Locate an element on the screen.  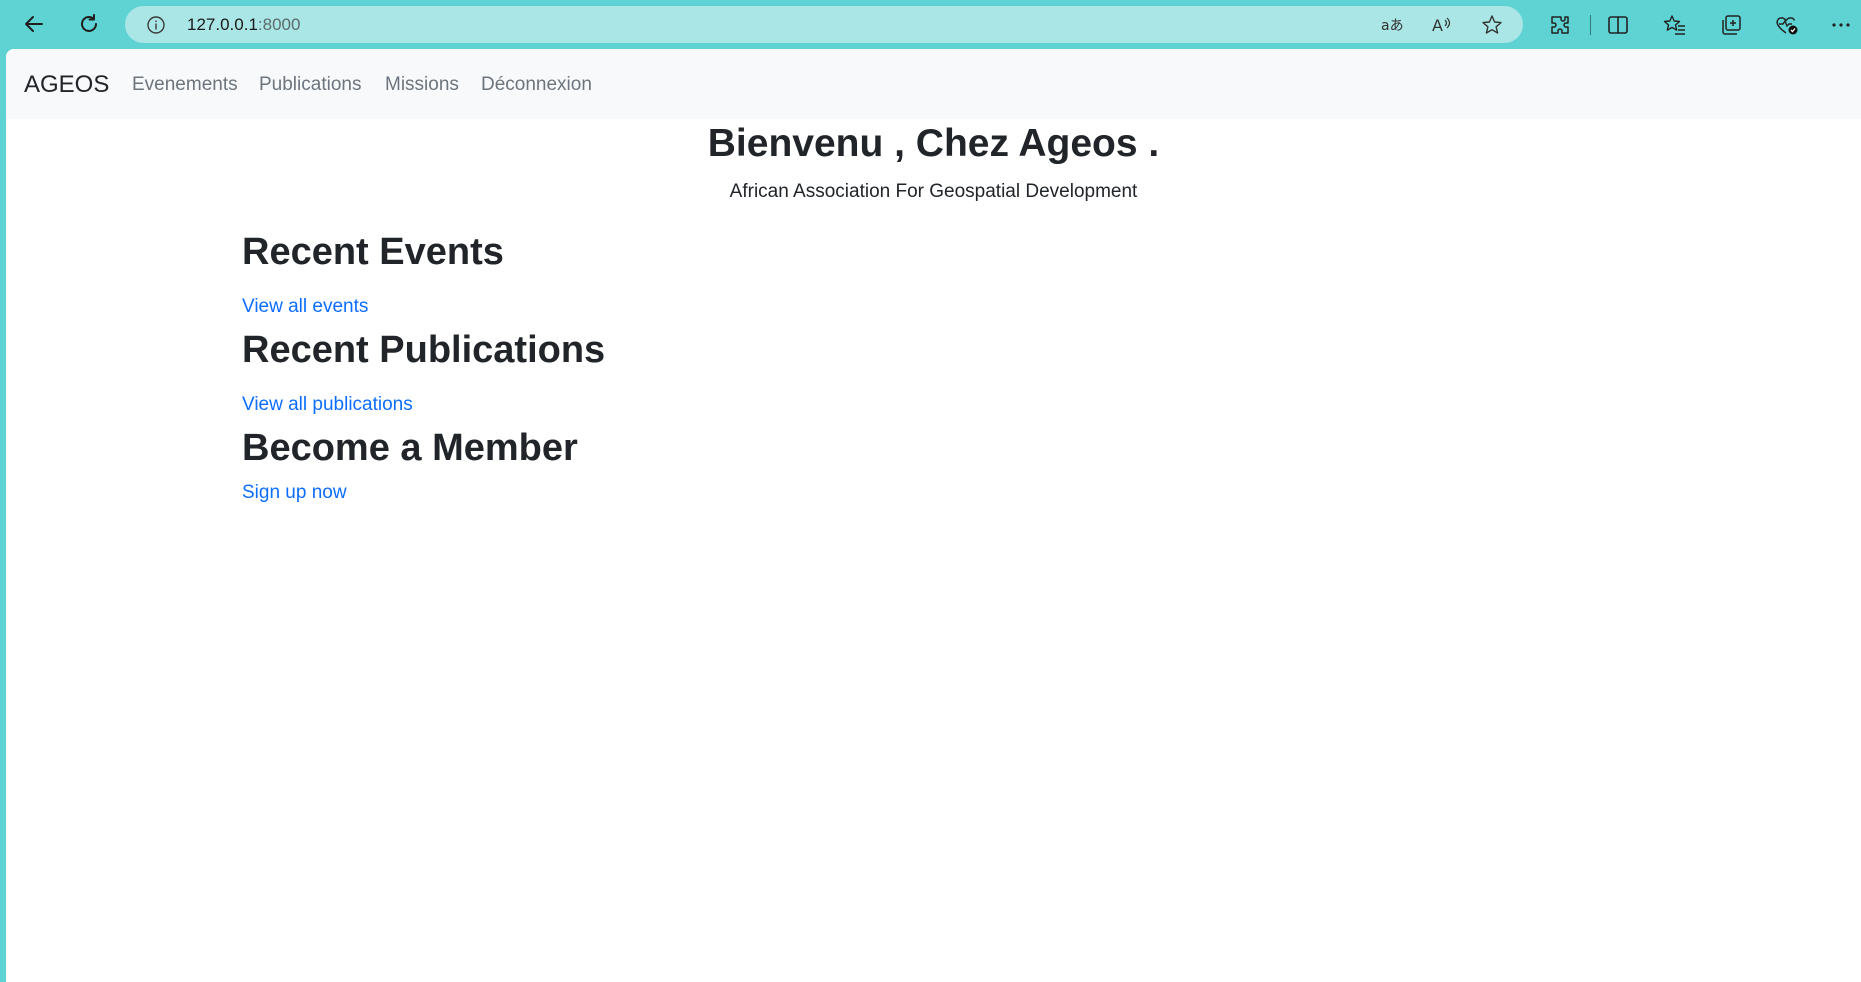
read-aloud-icon: A is located at coordinates (1442, 25).